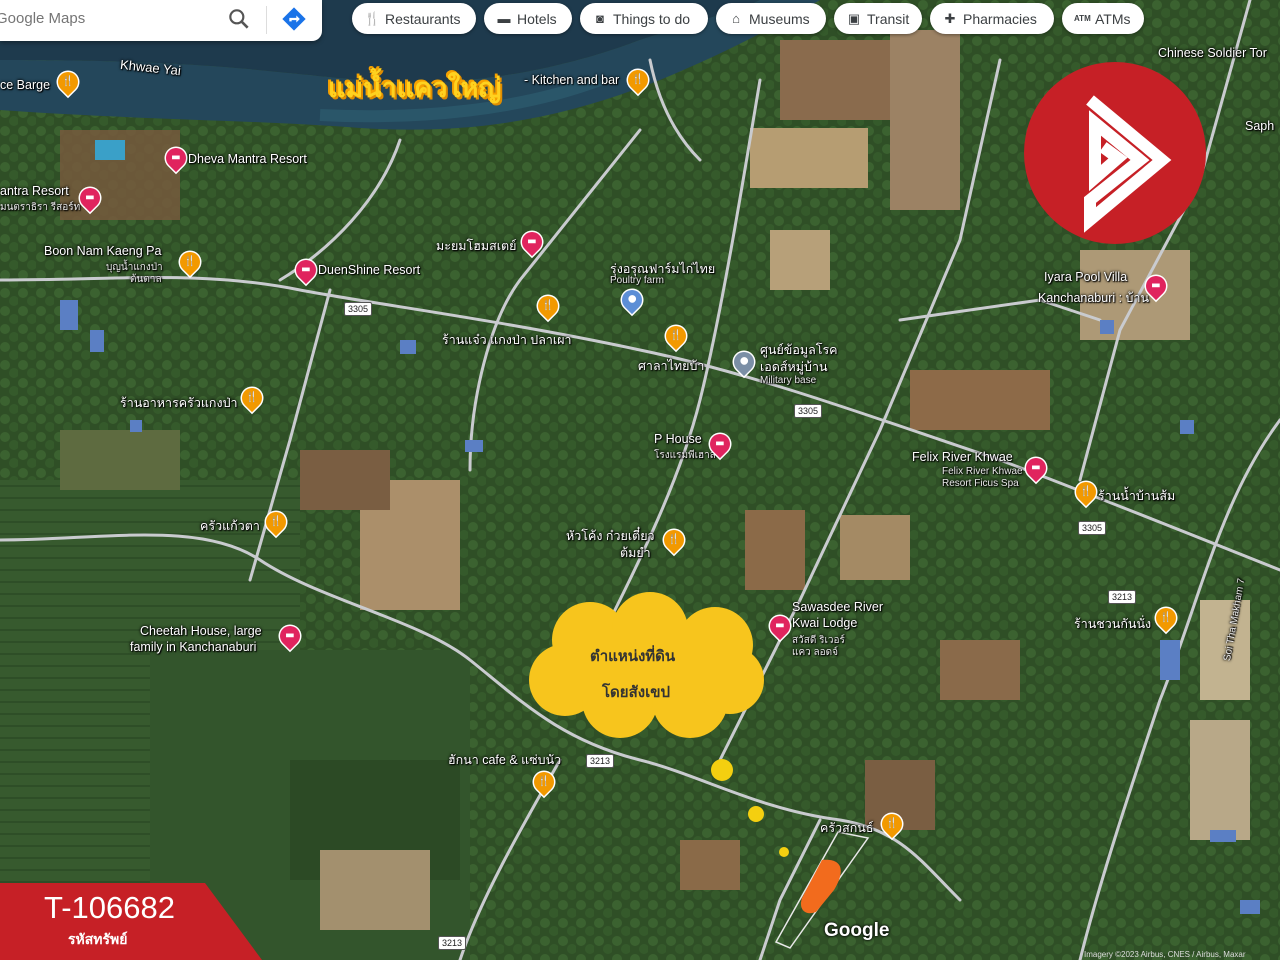  What do you see at coordinates (982, 471) in the screenshot?
I see `place-label-felix-sub: Felix River Khwae` at bounding box center [982, 471].